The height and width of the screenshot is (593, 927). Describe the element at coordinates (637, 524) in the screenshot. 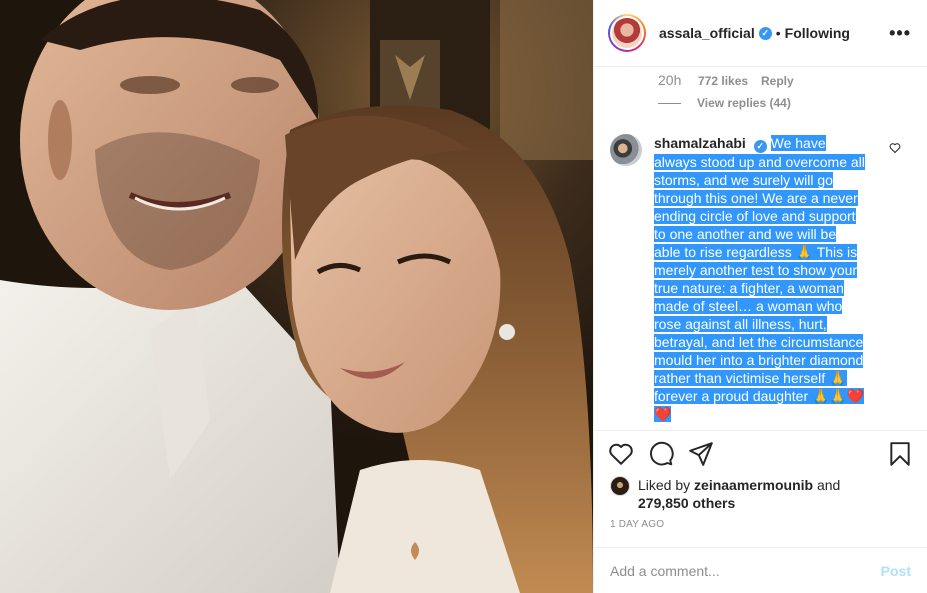

I see `post-timestamp: 1 DAY AGO` at that location.